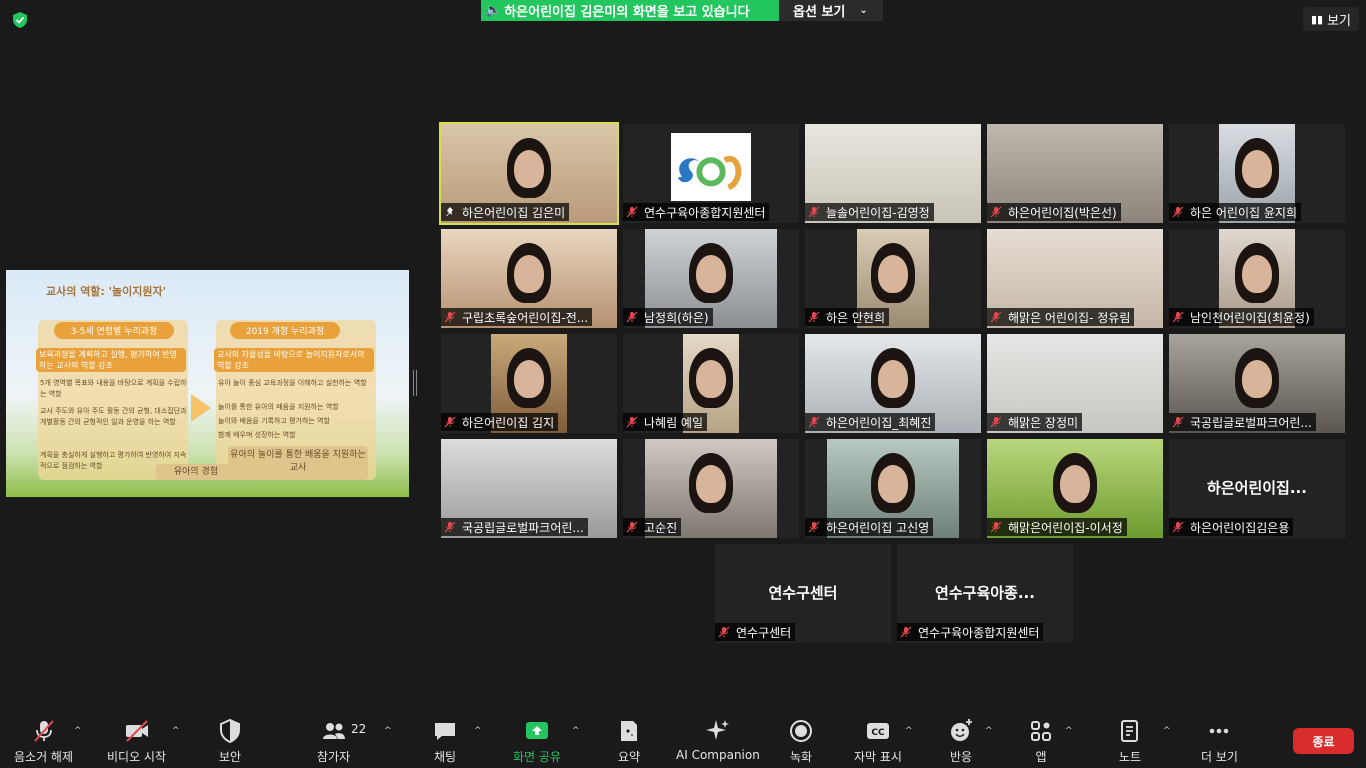 The width and height of the screenshot is (1366, 768). I want to click on participant-tile: 연수구센터 연수구센터, so click(803, 593).